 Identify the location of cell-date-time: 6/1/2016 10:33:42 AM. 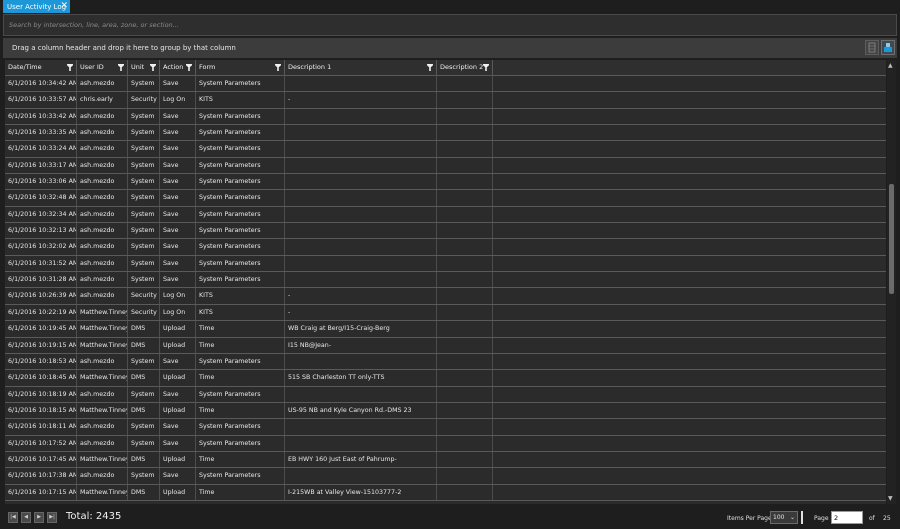
(41, 116).